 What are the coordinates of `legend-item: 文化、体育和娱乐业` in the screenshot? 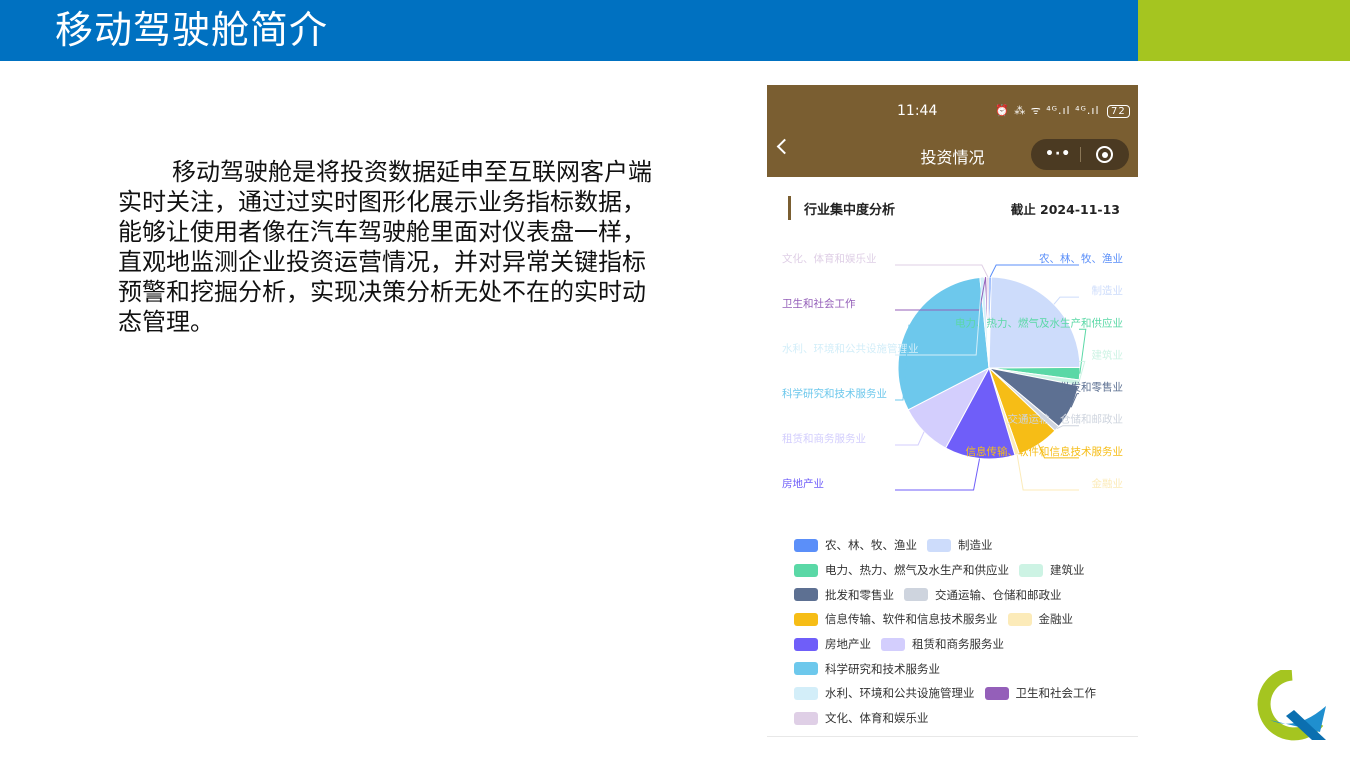 It's located at (861, 718).